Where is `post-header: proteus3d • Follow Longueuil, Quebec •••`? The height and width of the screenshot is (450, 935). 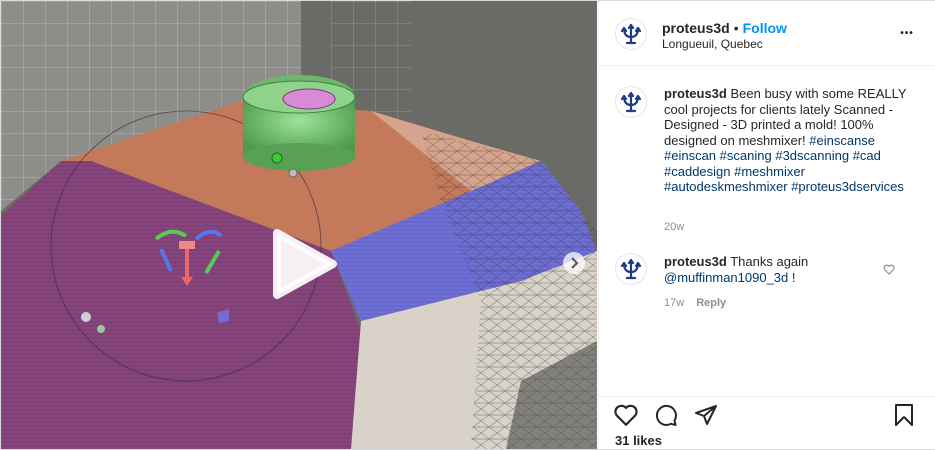
post-header: proteus3d • Follow Longueuil, Quebec ••• is located at coordinates (767, 33).